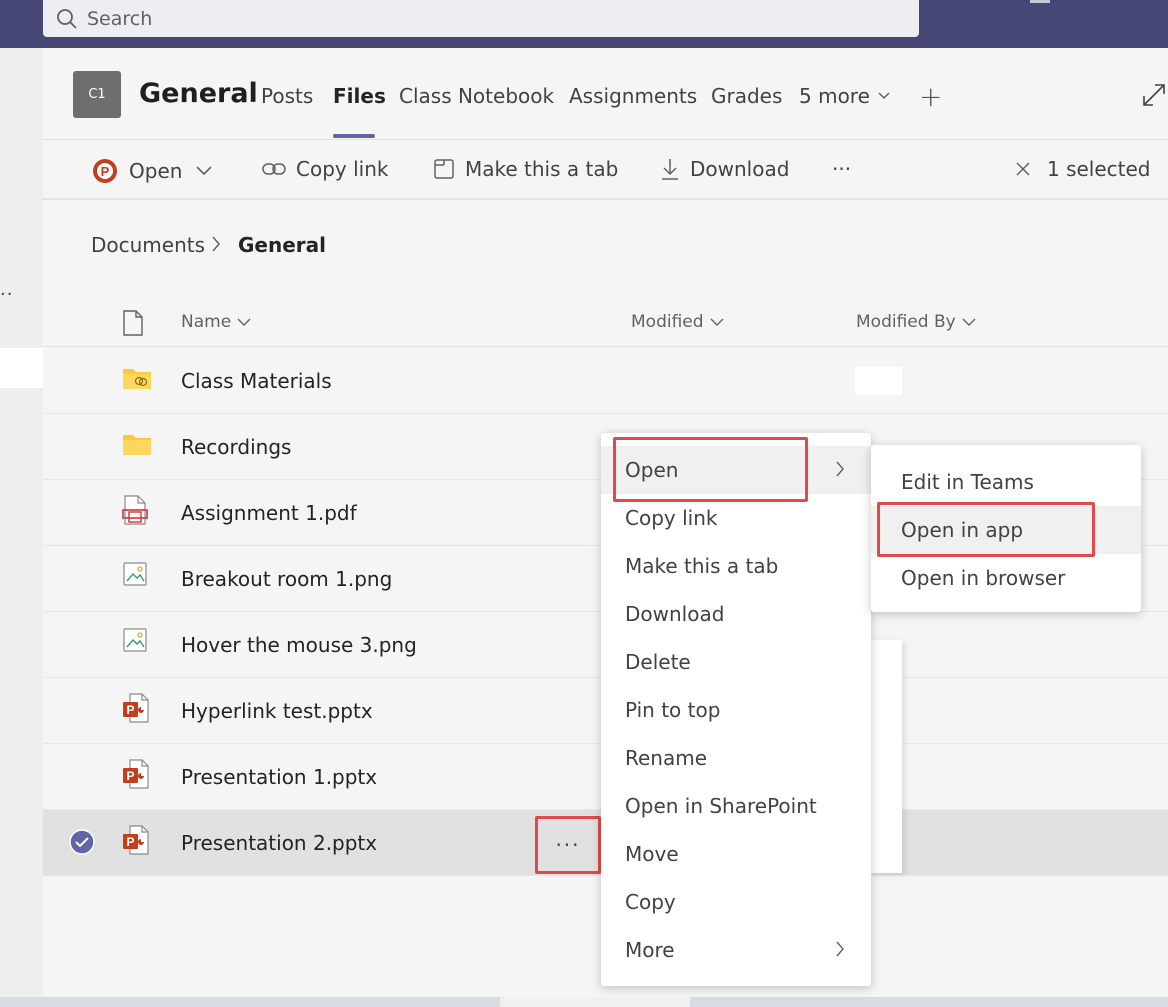 The image size is (1168, 1007). I want to click on menu-item-label: More, so click(650, 950).